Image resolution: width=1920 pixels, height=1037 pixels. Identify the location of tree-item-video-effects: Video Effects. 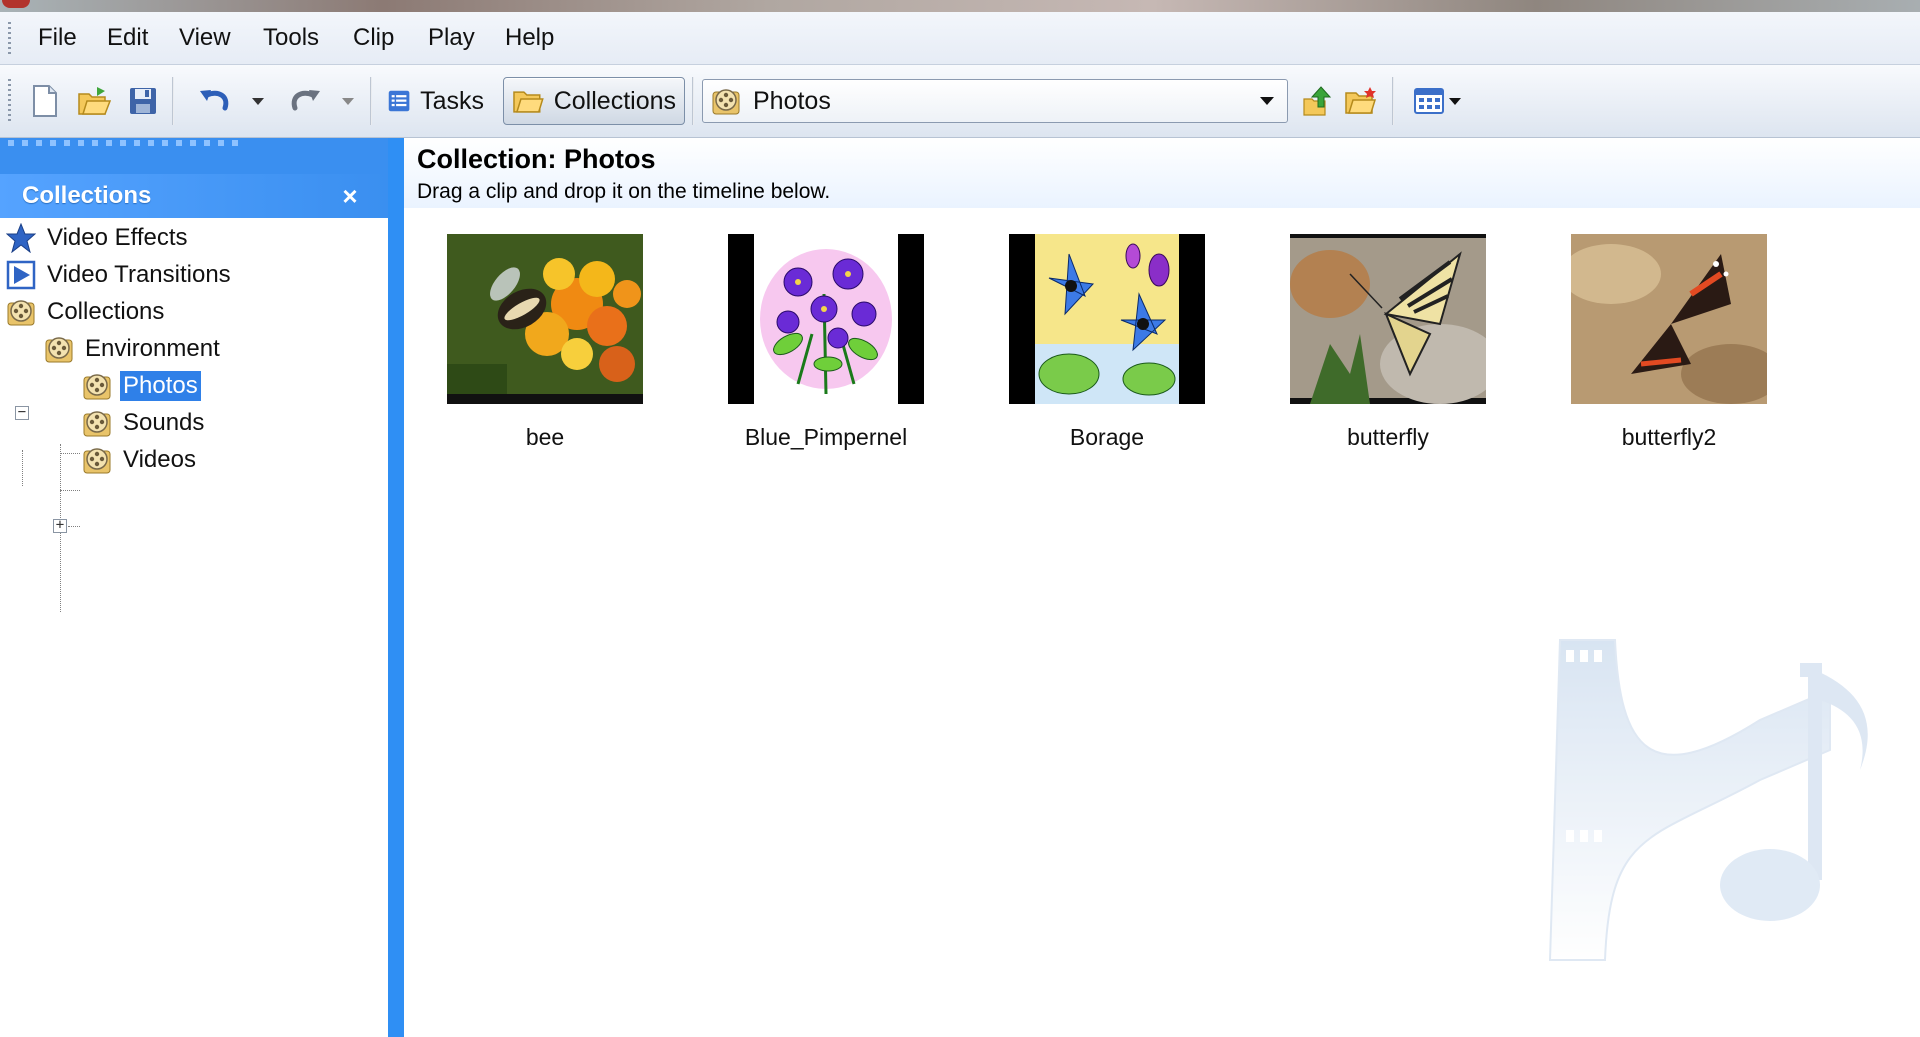
(98, 238).